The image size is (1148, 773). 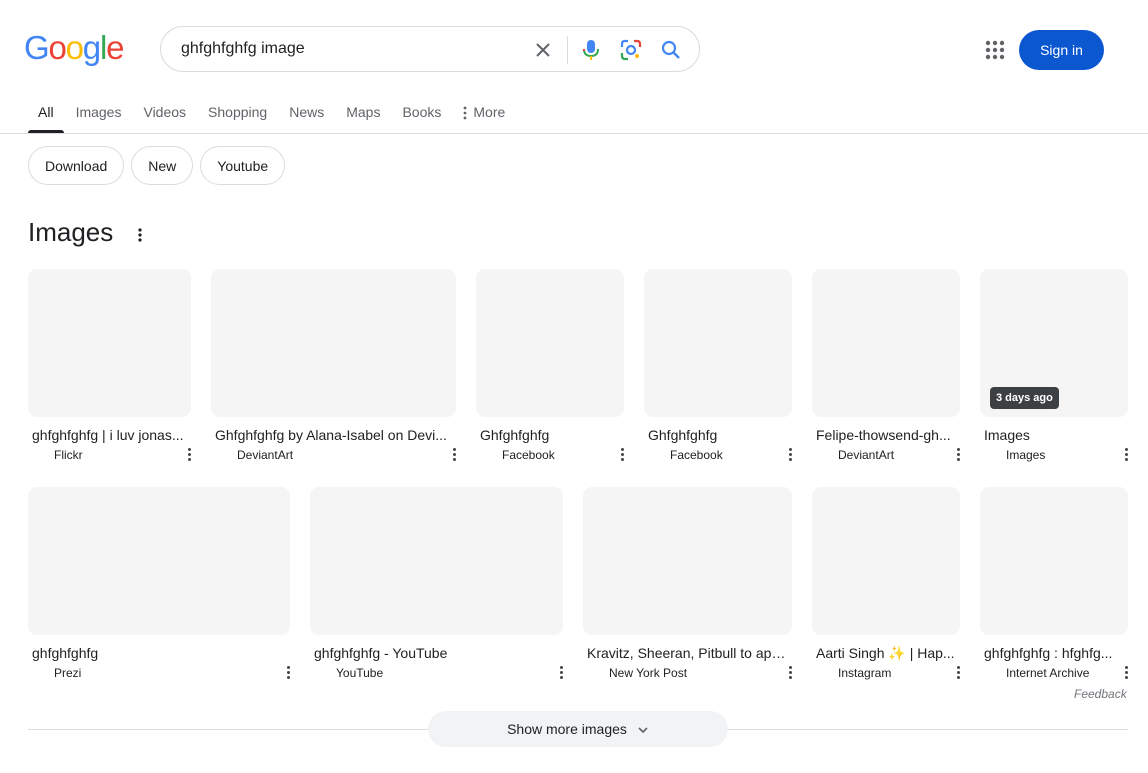 I want to click on image-title: Images, so click(x=1054, y=435).